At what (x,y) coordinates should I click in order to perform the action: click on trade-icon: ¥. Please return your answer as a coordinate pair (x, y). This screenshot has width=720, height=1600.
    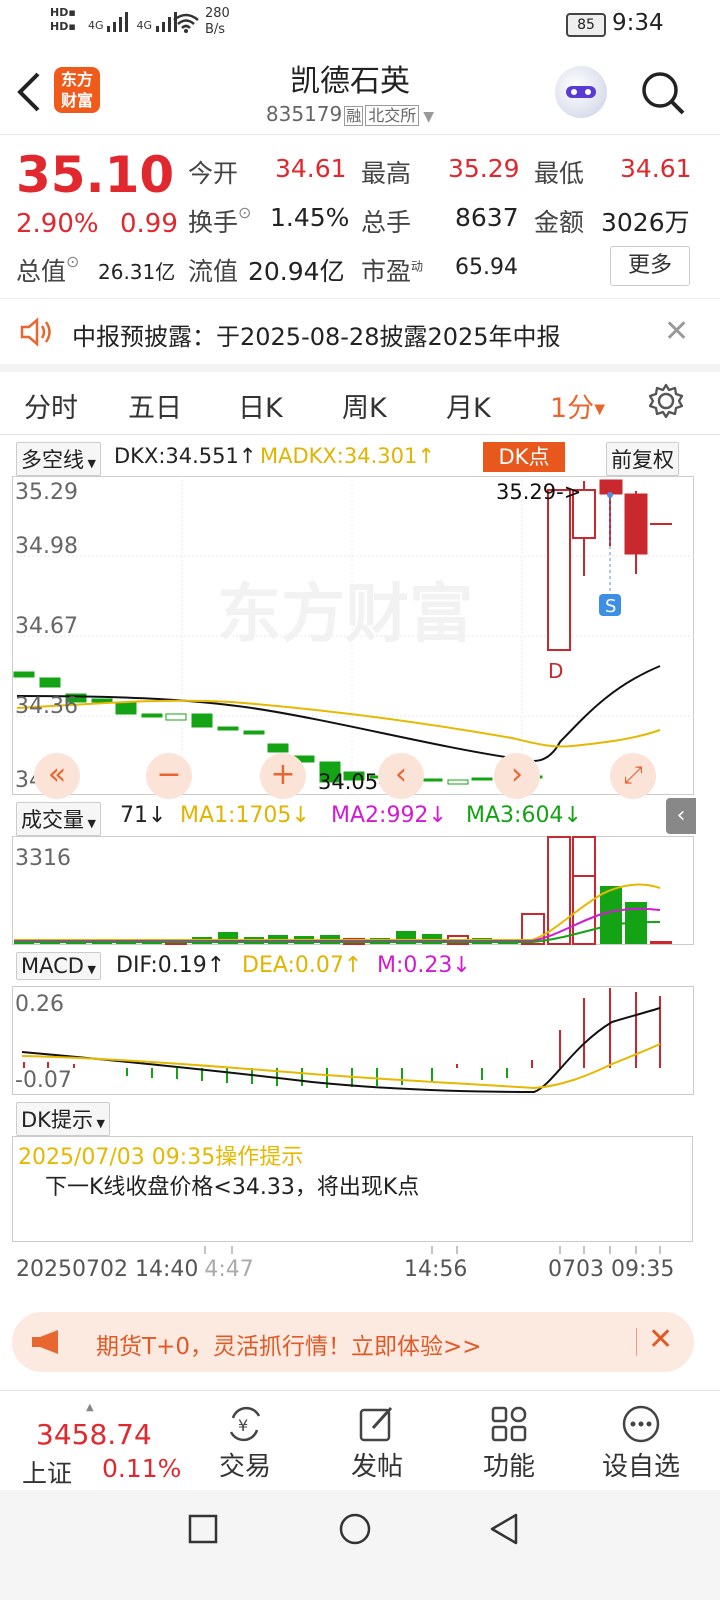
    Looking at the image, I should click on (245, 1425).